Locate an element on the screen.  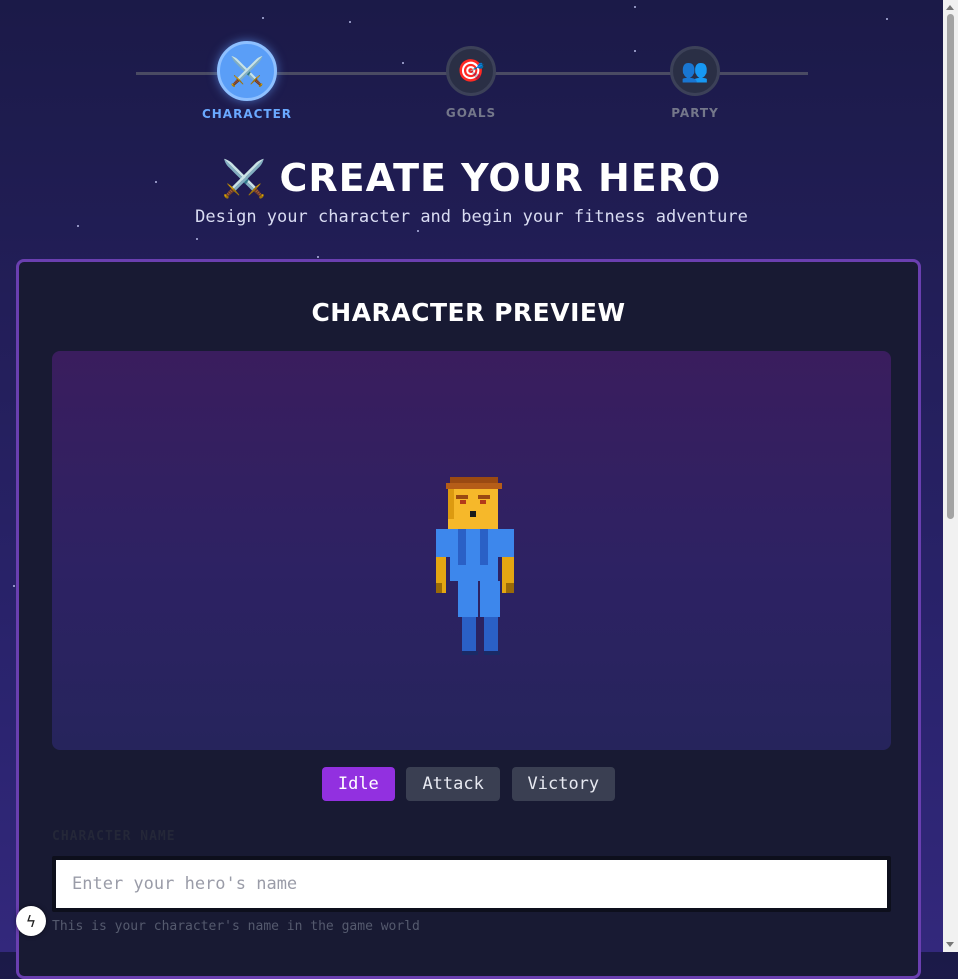
step-character: ⚔️ CHARACTER is located at coordinates (247, 81).